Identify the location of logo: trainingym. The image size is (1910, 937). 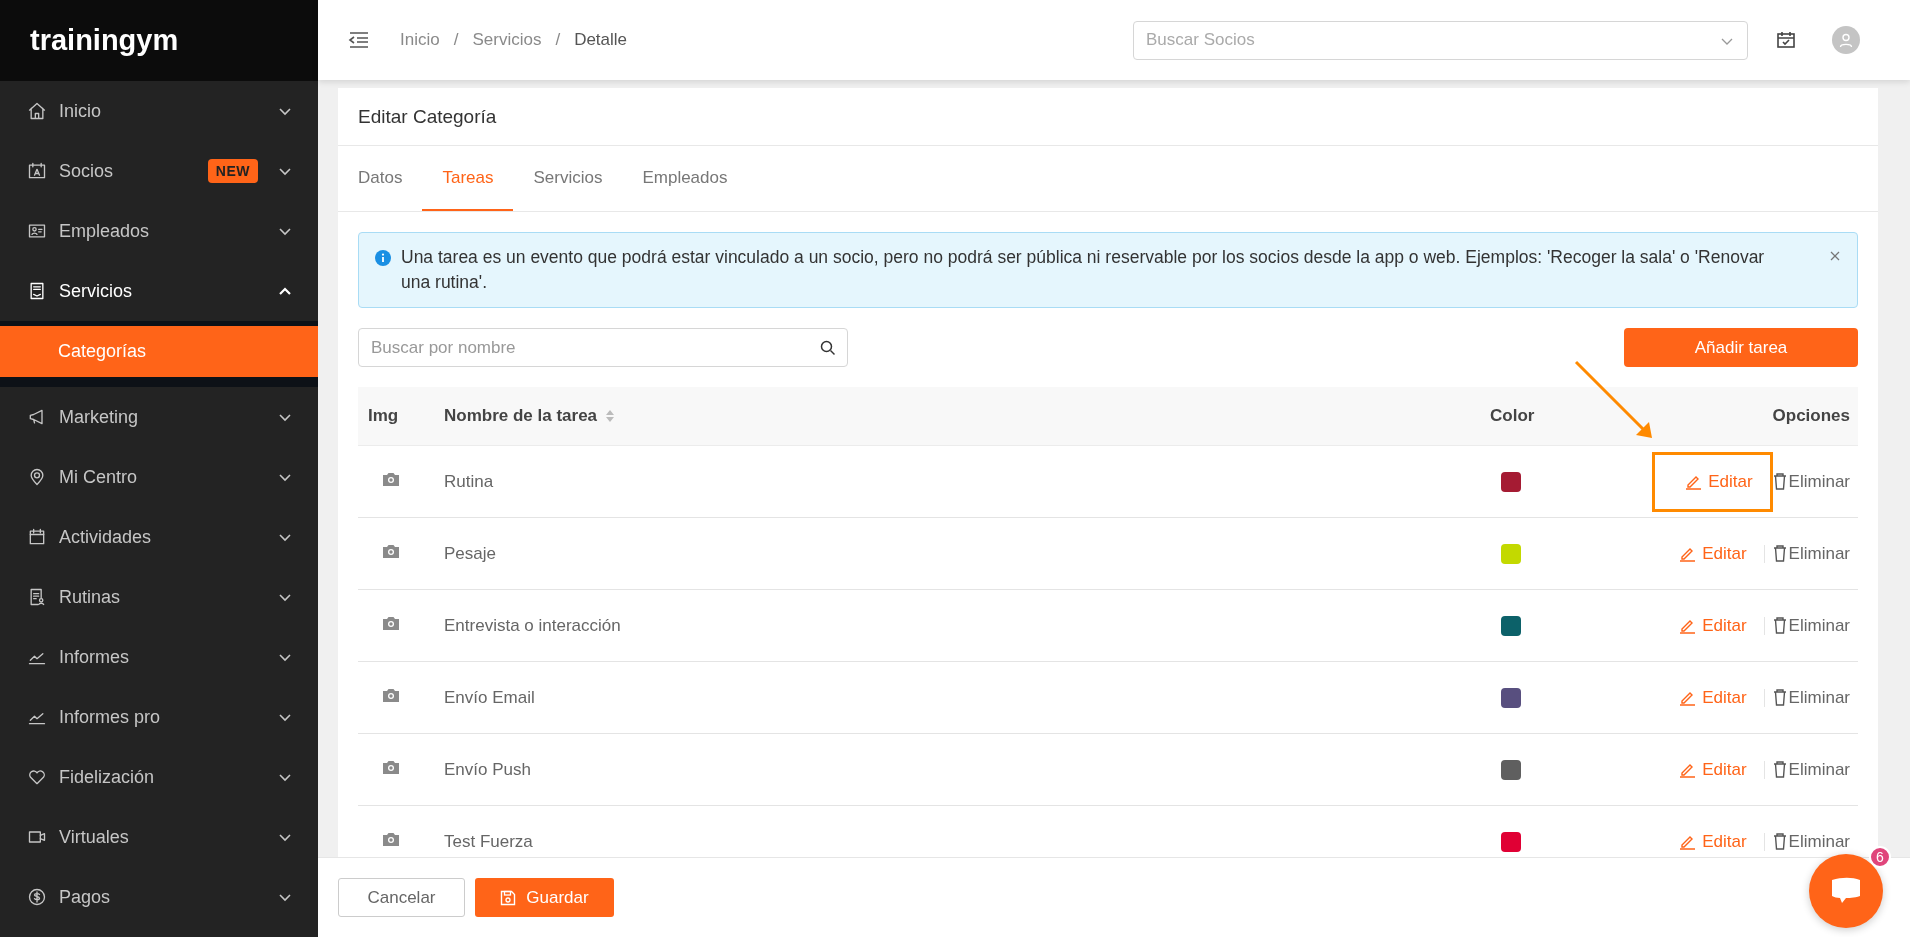
(104, 40).